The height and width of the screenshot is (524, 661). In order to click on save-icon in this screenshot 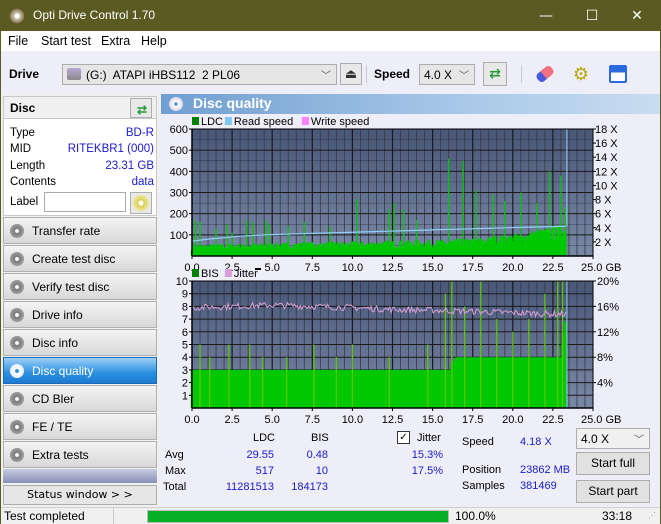, I will do `click(618, 74)`.